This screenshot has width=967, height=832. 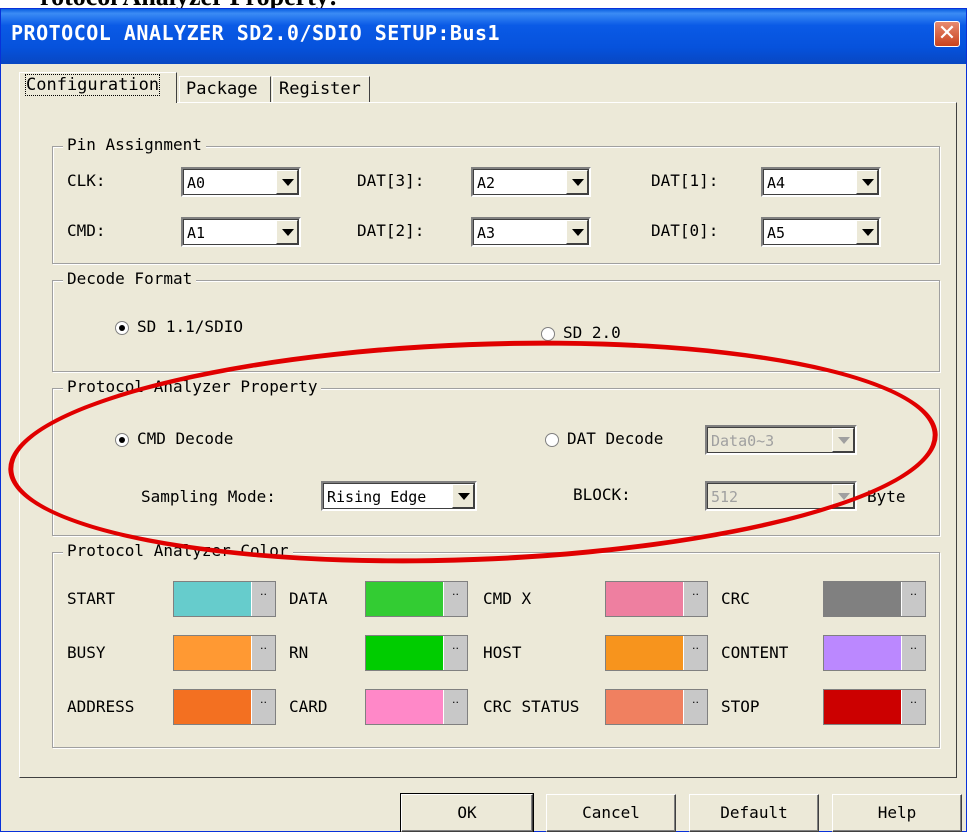 What do you see at coordinates (755, 652) in the screenshot?
I see `color-label: CONTENT` at bounding box center [755, 652].